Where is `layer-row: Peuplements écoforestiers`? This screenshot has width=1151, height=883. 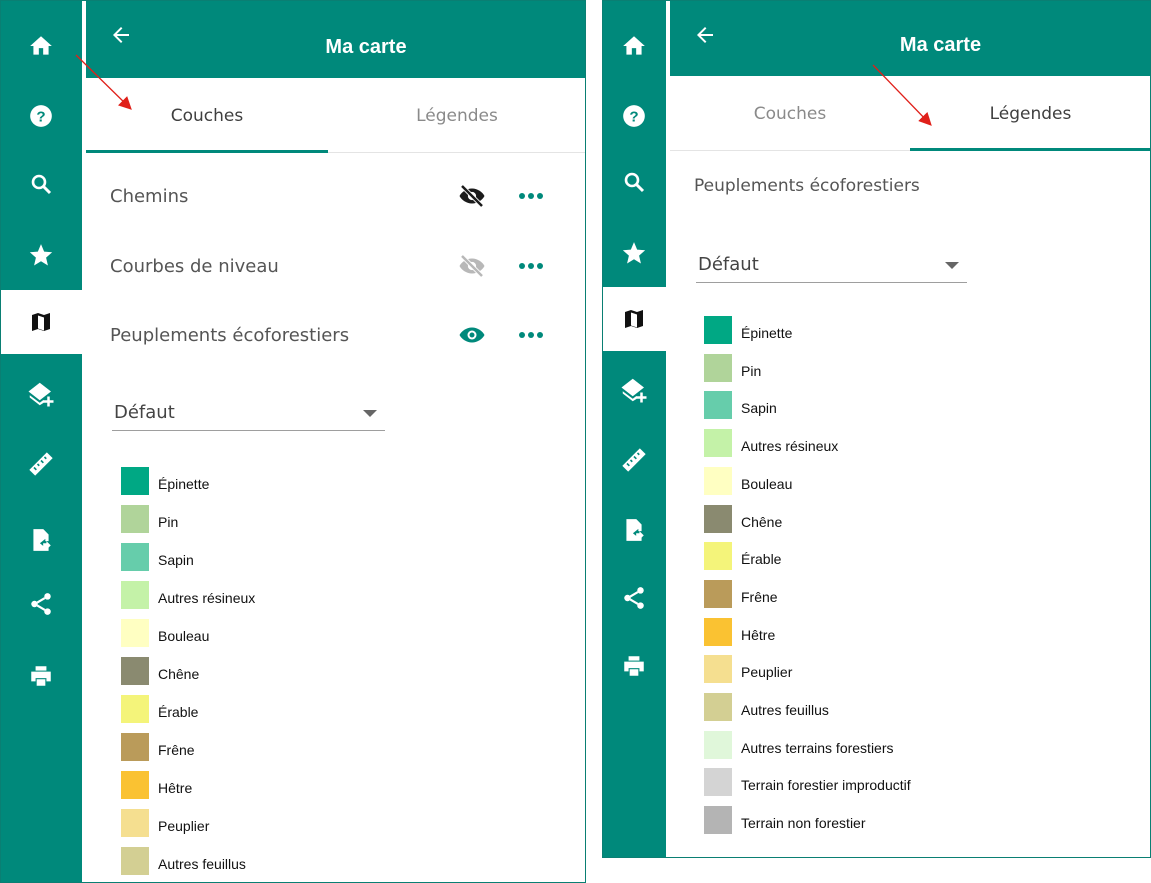
layer-row: Peuplements écoforestiers is located at coordinates (335, 335).